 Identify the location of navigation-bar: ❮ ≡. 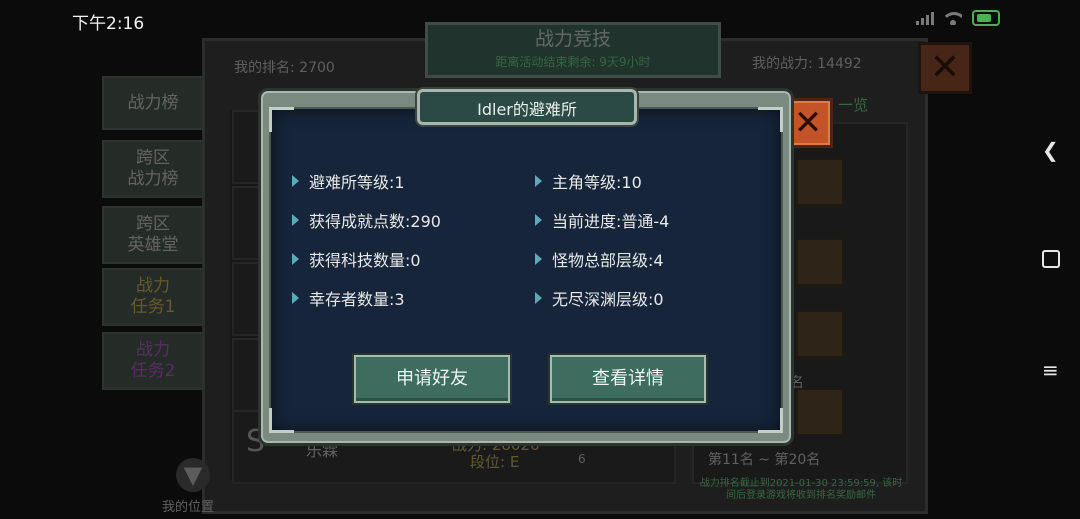
(1050, 259).